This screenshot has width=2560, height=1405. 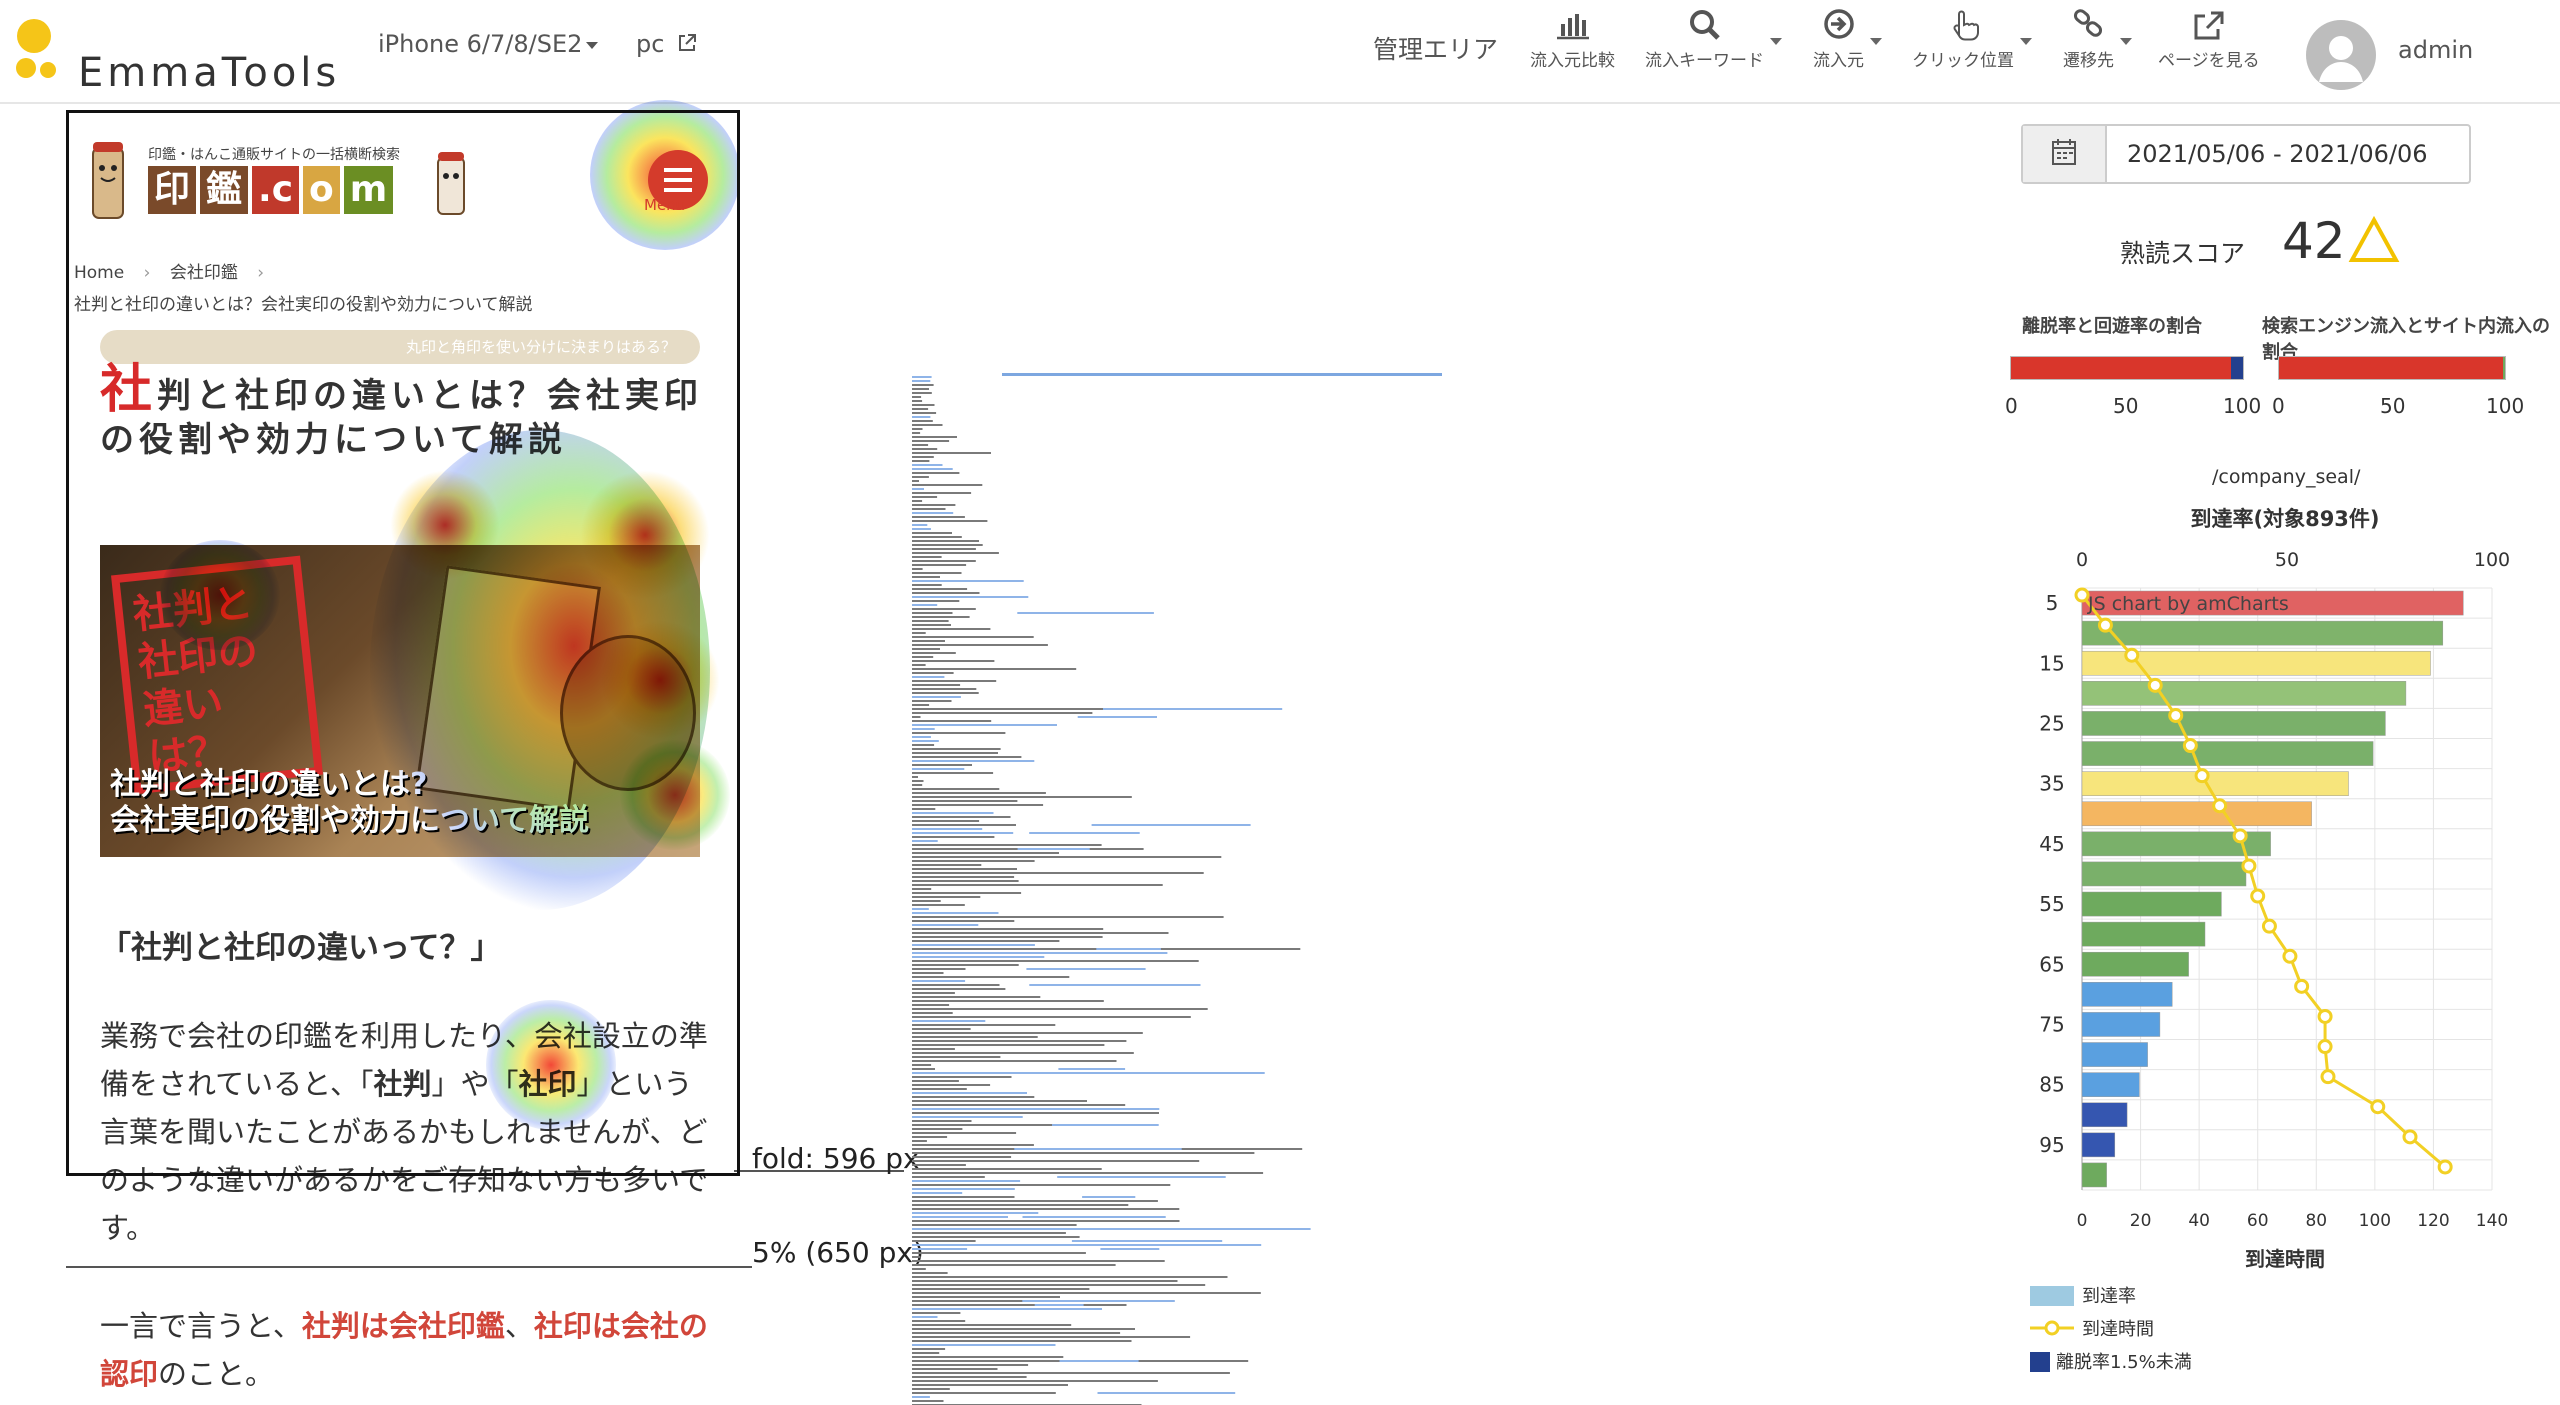 I want to click on pc-link: pc, so click(x=667, y=44).